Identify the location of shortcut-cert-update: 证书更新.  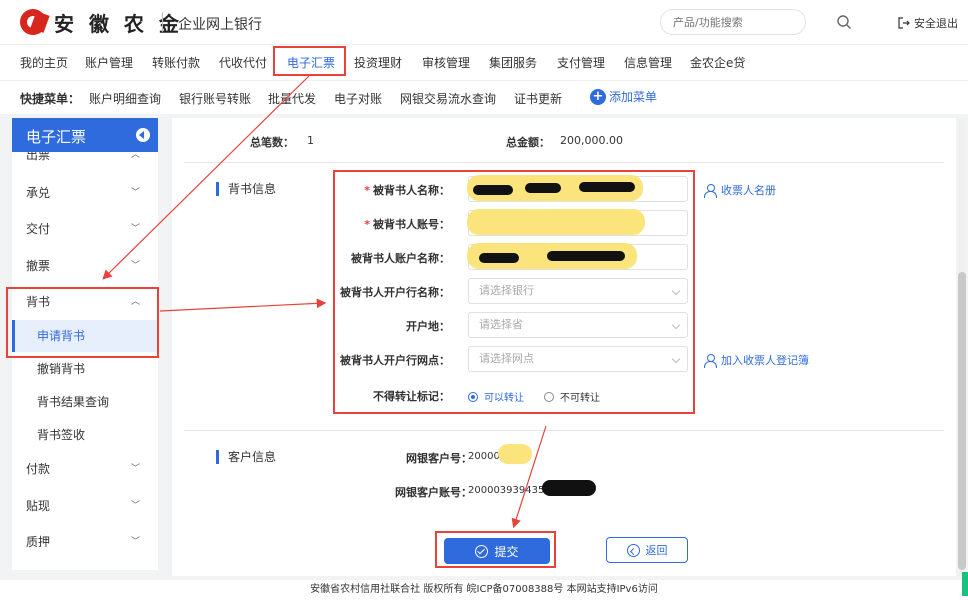
(538, 98).